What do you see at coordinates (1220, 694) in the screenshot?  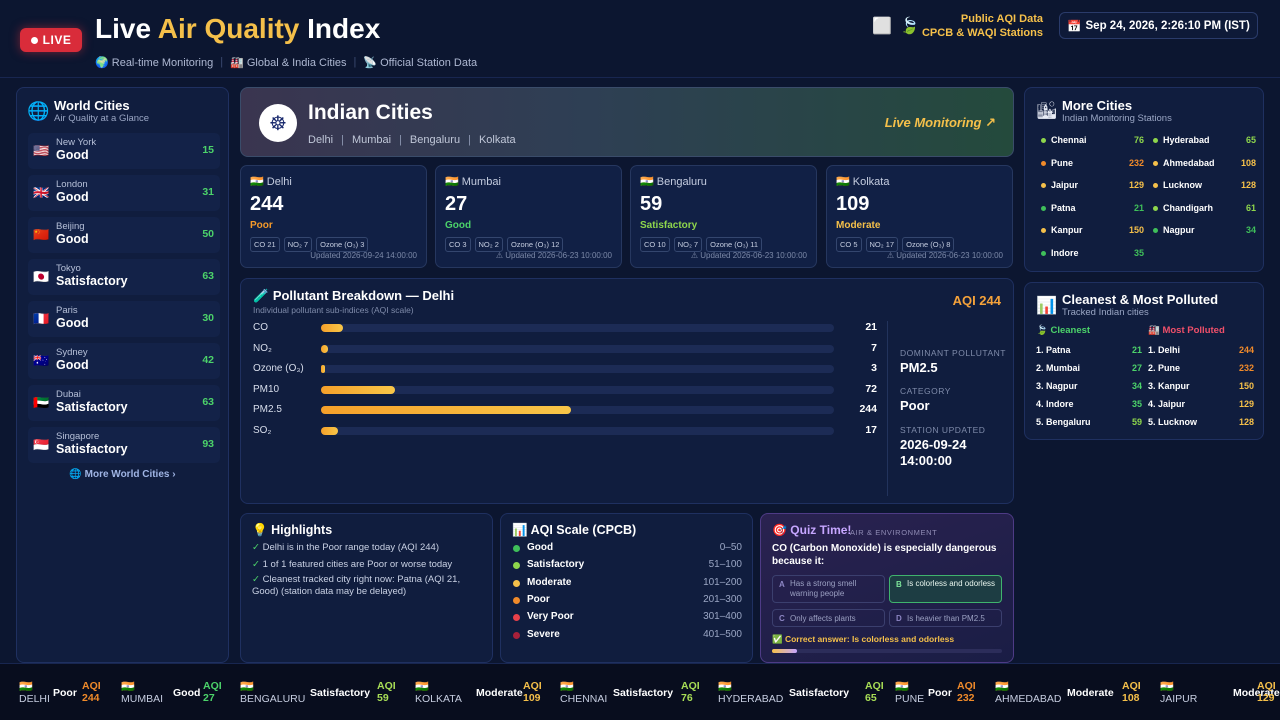 I see `ticker-item: 🇮🇳 JAIPUR Moderate AQI 129` at bounding box center [1220, 694].